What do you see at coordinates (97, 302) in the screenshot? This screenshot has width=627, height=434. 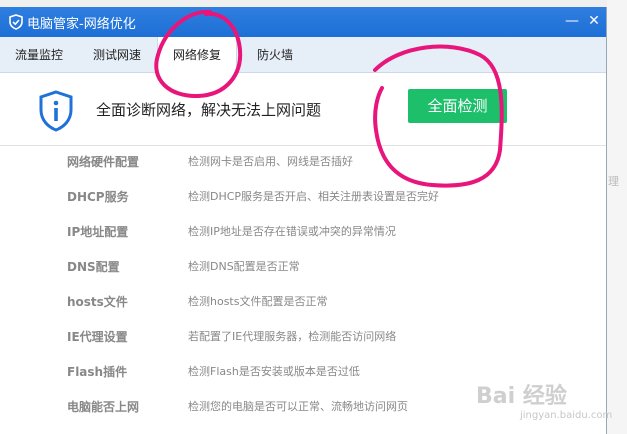 I see `item-name: hosts文件` at bounding box center [97, 302].